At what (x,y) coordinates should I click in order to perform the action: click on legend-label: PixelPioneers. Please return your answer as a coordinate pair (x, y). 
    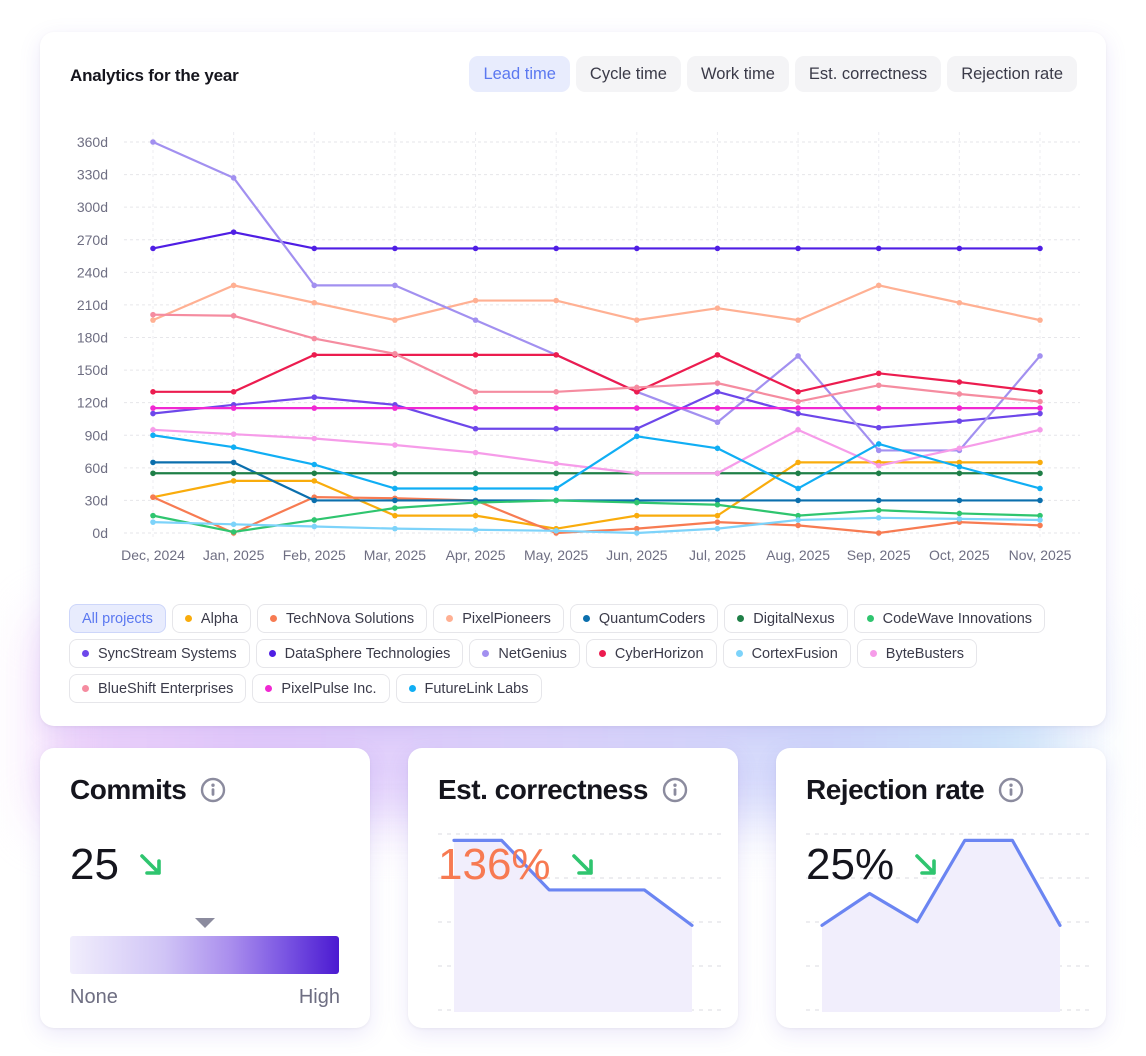
    Looking at the image, I should click on (506, 618).